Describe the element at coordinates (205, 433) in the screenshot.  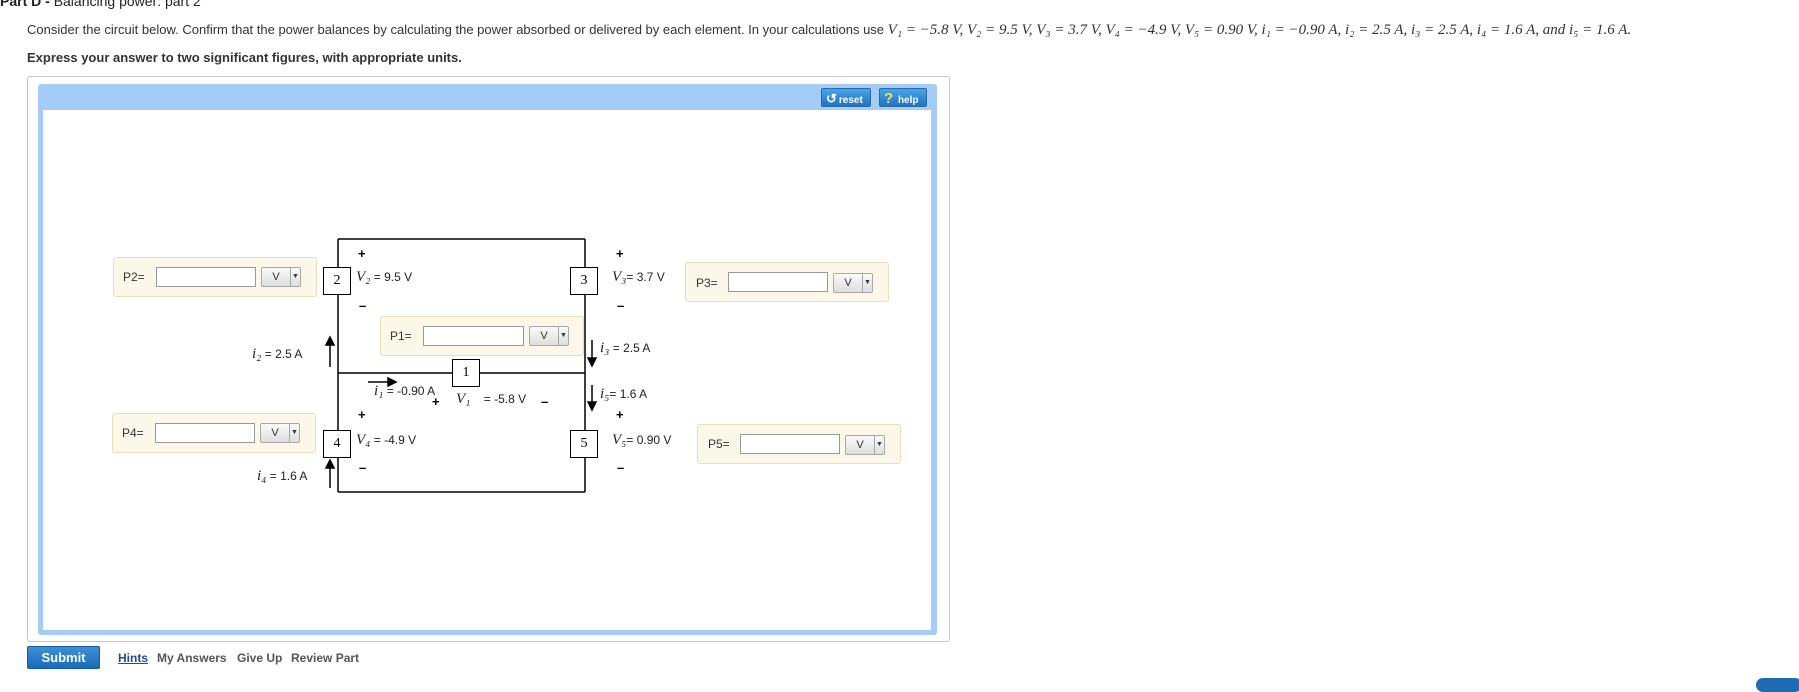
I see `p4-input` at that location.